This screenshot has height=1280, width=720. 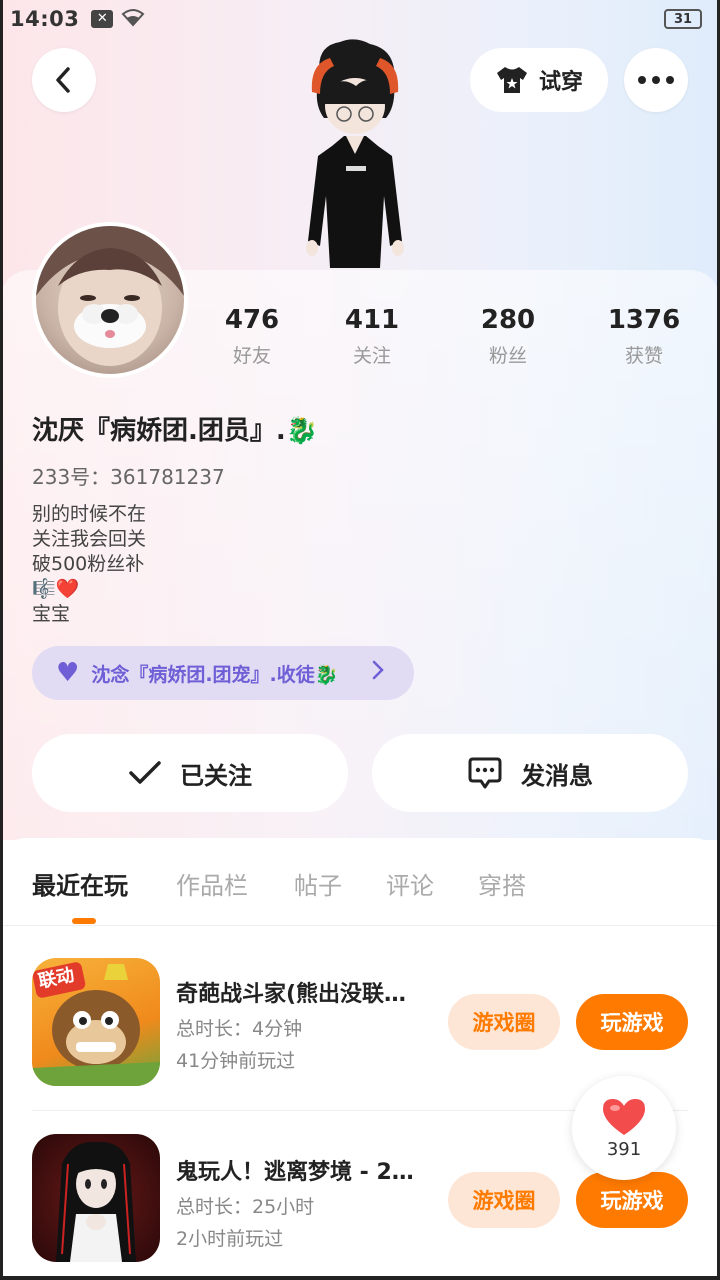 I want to click on stat-following: 411 关注, so click(x=372, y=336).